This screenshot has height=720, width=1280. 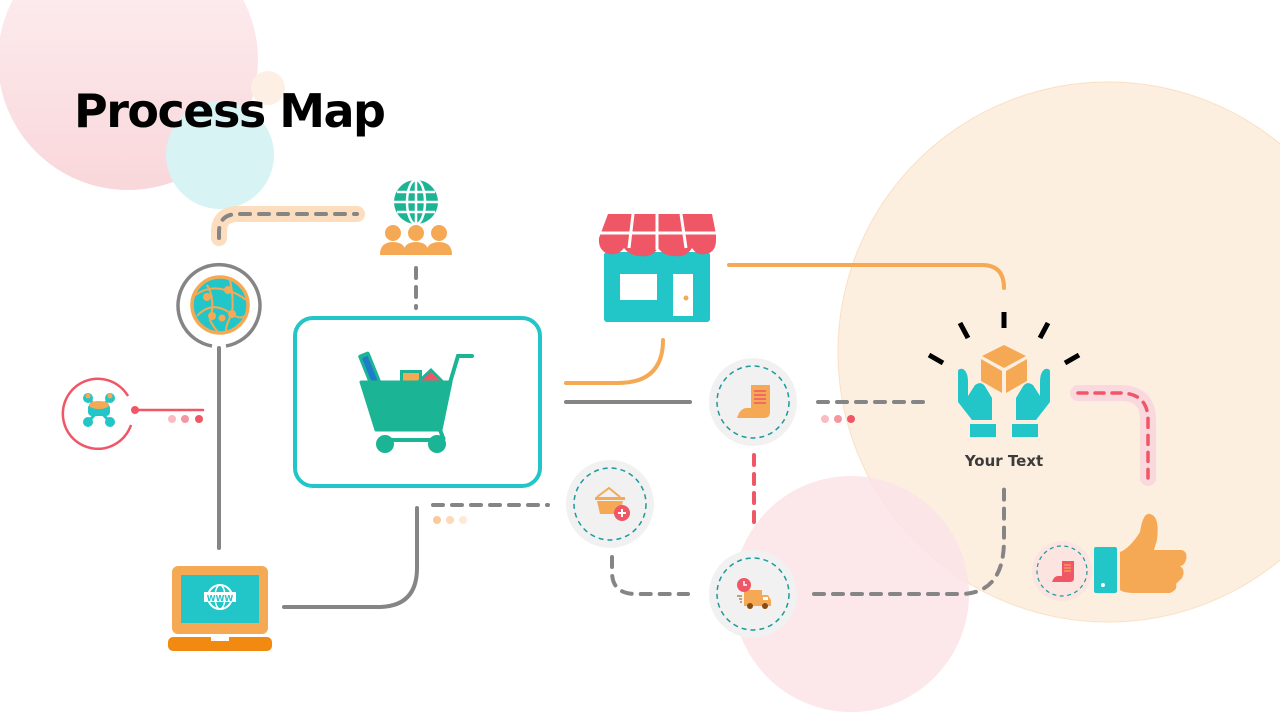 I want to click on dot-trail-database, so click(x=185, y=419).